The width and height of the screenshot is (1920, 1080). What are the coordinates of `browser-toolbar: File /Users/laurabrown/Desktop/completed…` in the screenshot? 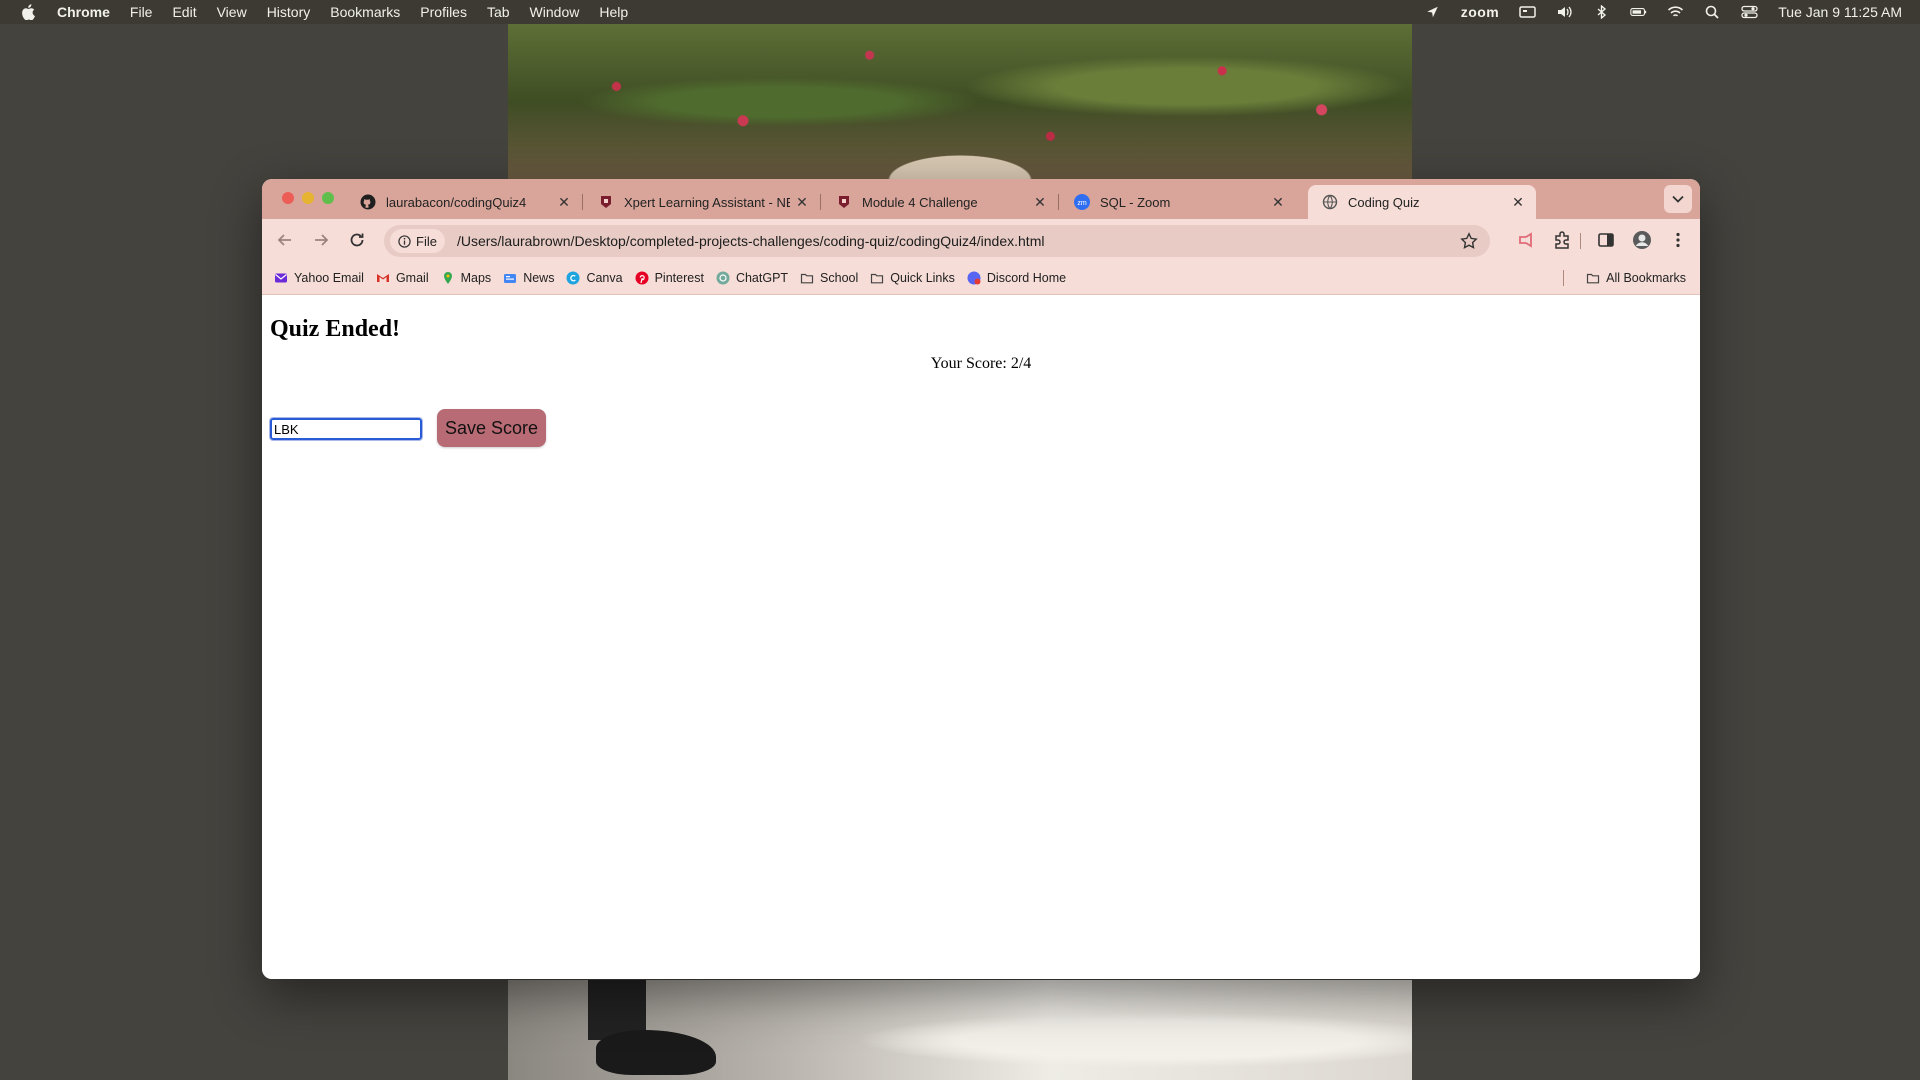 It's located at (981, 240).